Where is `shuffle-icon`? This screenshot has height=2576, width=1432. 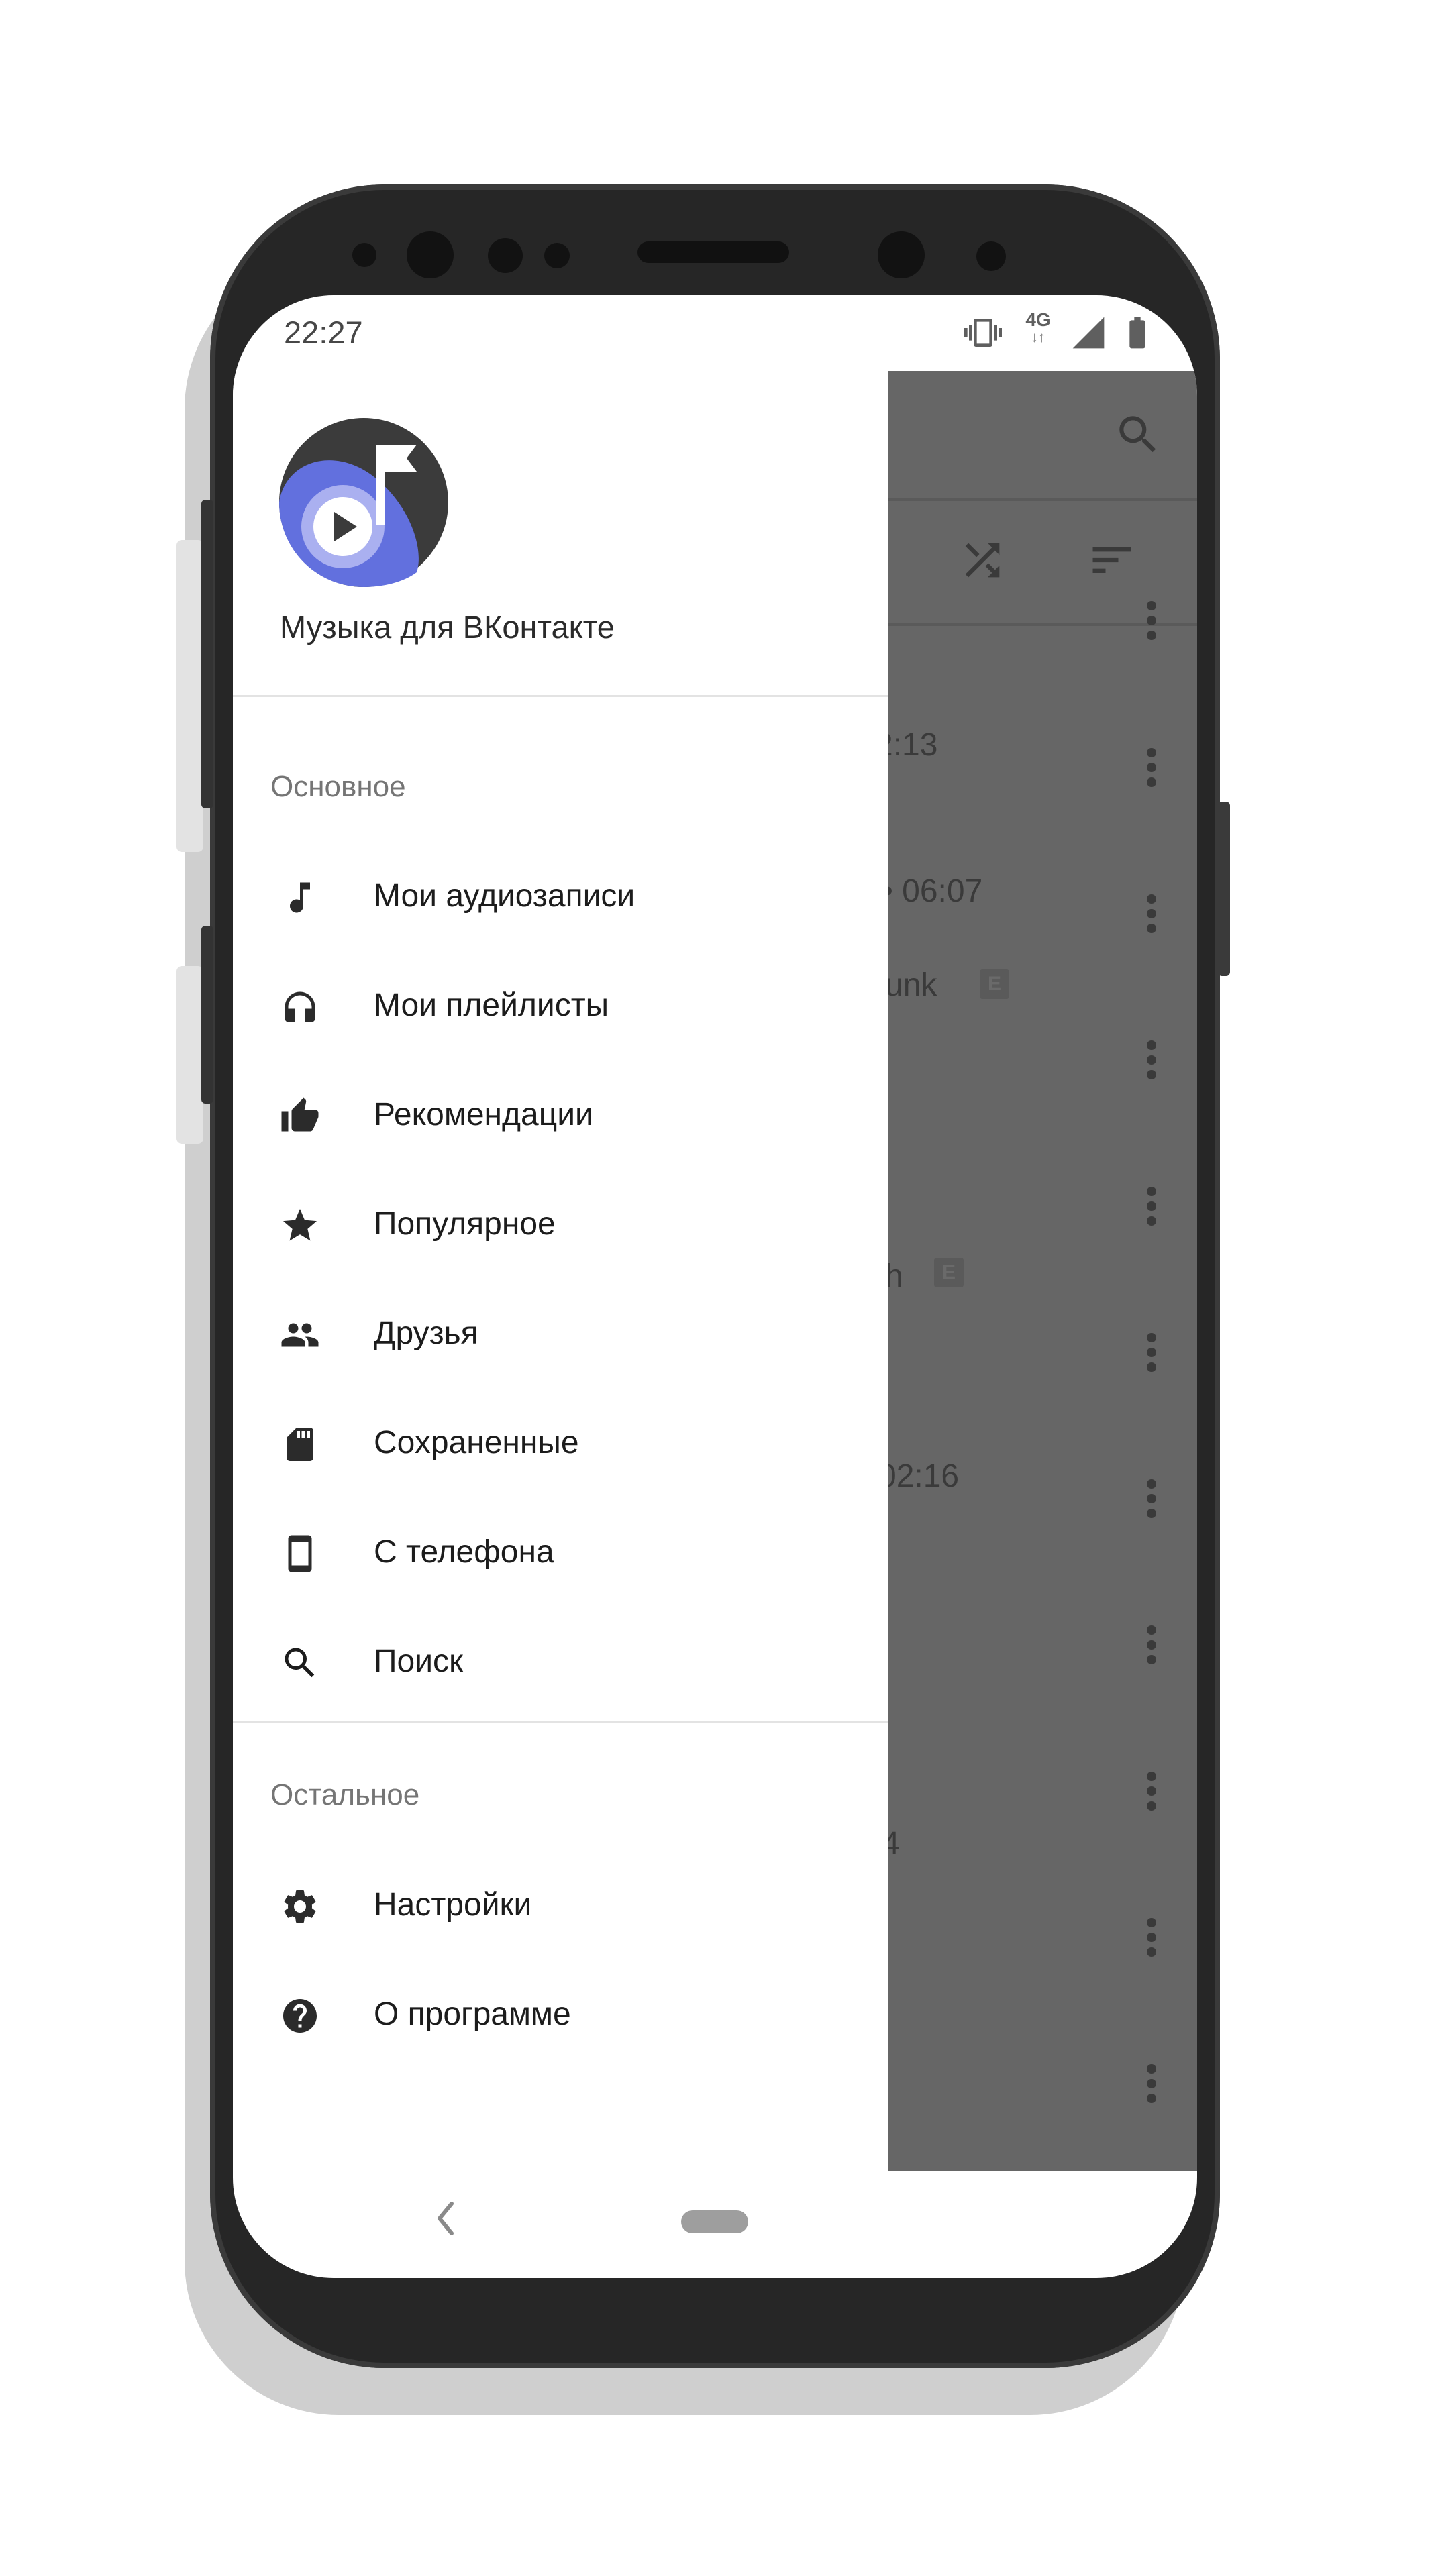
shuffle-icon is located at coordinates (982, 562).